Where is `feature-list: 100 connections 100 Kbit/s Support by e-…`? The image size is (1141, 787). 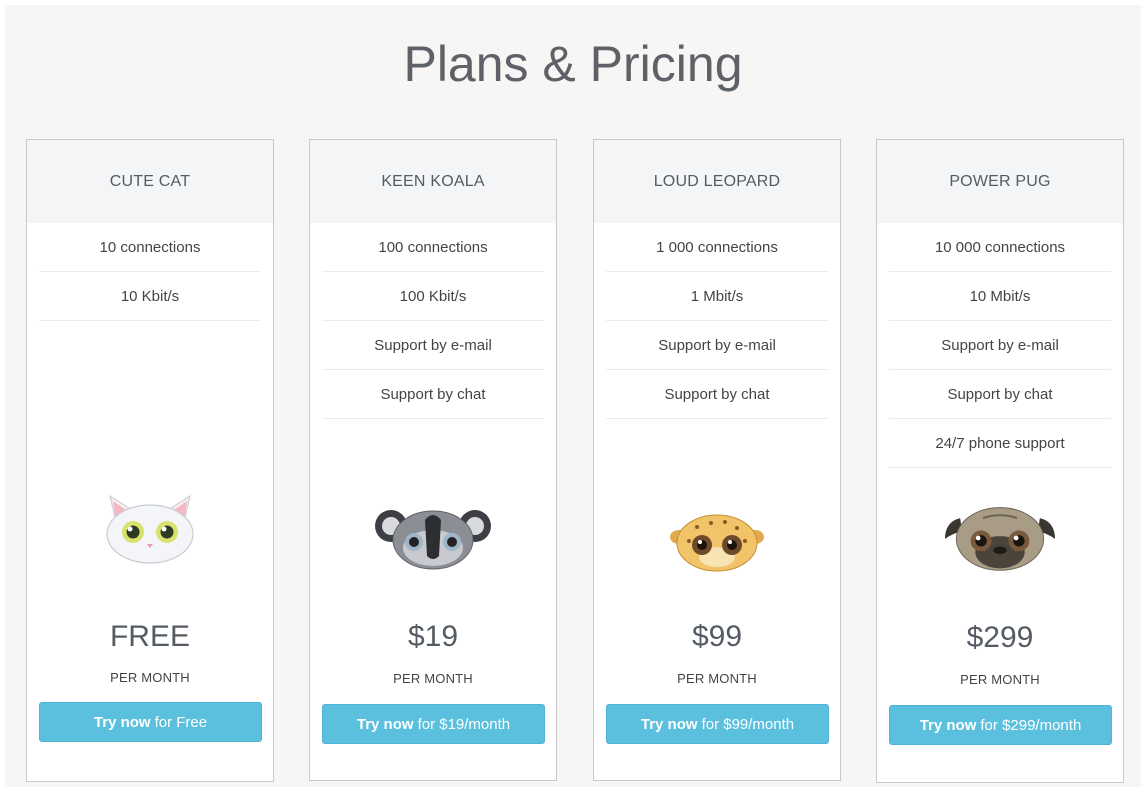 feature-list: 100 connections 100 Kbit/s Support by e-… is located at coordinates (433, 321).